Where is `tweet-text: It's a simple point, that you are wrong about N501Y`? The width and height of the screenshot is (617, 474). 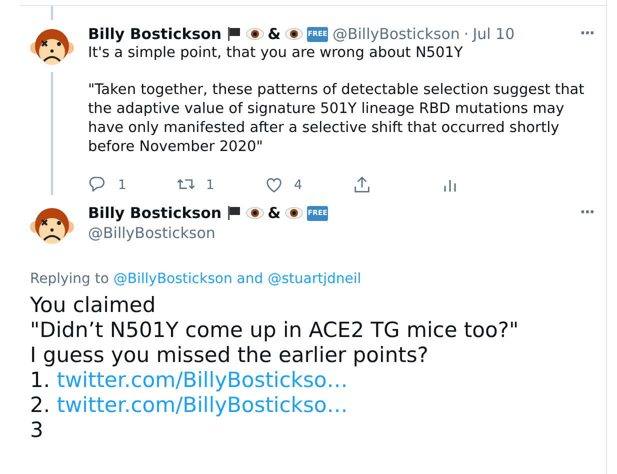 tweet-text: It's a simple point, that you are wrong about N501Y is located at coordinates (276, 53).